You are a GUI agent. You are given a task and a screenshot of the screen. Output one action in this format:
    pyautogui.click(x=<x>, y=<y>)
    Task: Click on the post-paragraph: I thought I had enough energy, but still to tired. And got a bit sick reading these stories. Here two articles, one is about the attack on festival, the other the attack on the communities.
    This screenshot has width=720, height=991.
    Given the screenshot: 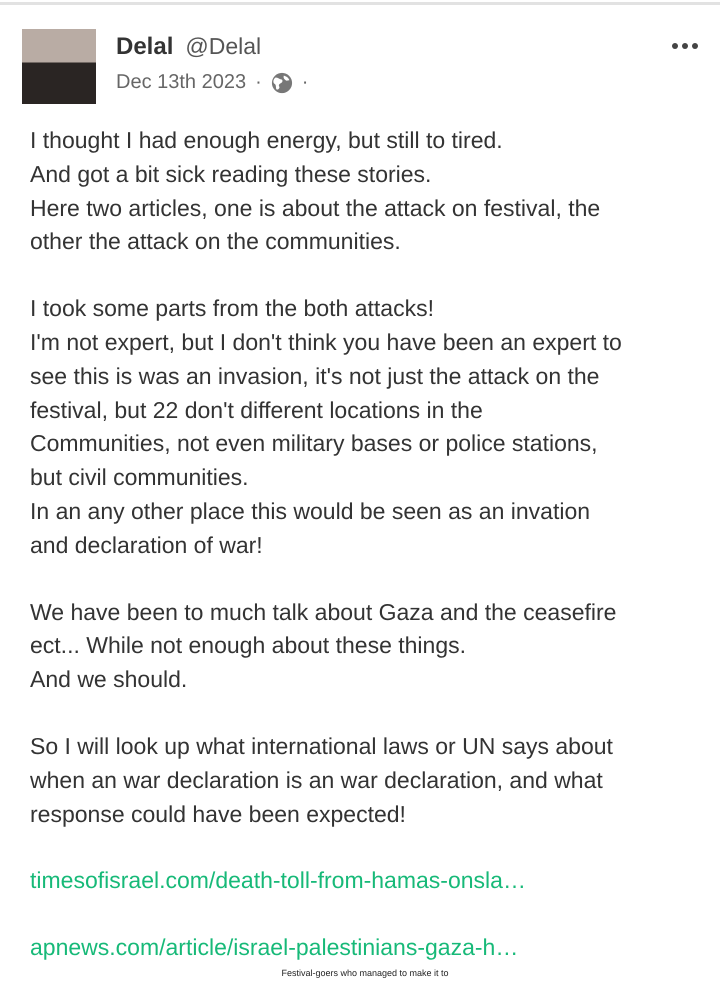 What is the action you would take?
    pyautogui.click(x=316, y=191)
    